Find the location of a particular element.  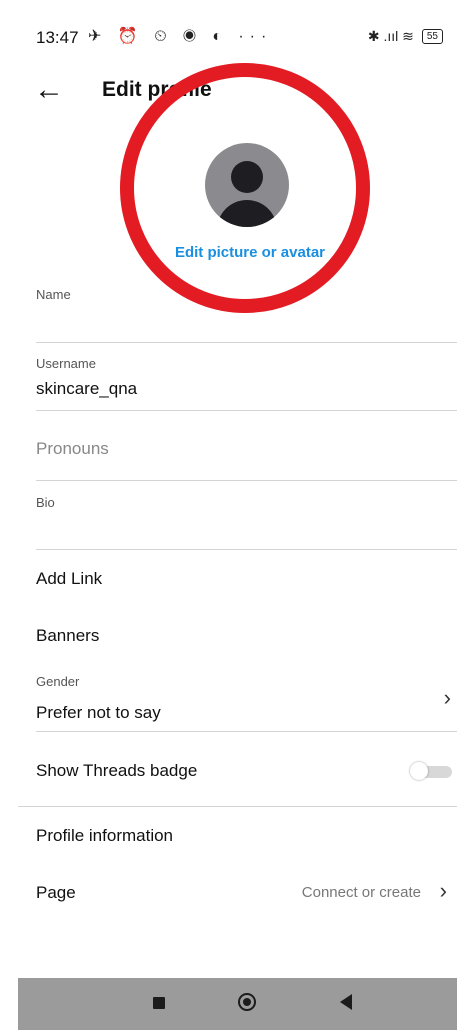

status-right: ✱ .ııl ≋ 55 is located at coordinates (405, 36).